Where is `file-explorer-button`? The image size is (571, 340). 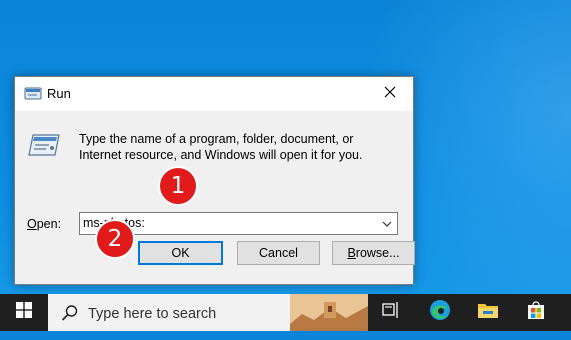
file-explorer-button is located at coordinates (488, 312).